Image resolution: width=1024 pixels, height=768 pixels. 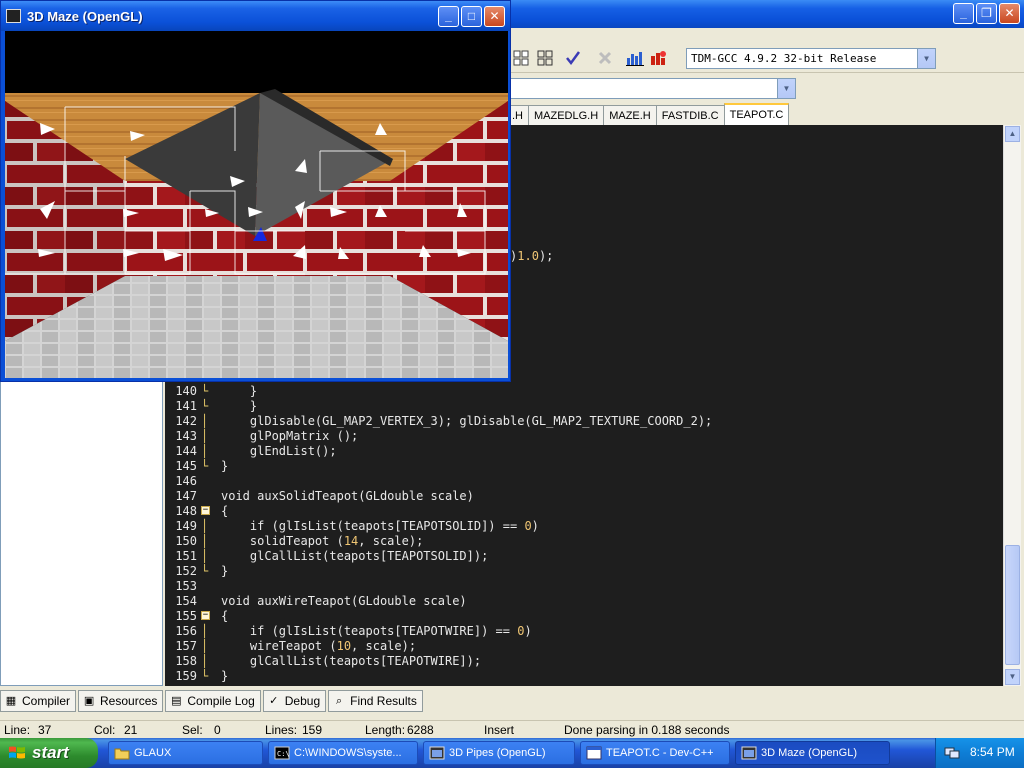 I want to click on line-number: 143, so click(x=186, y=436).